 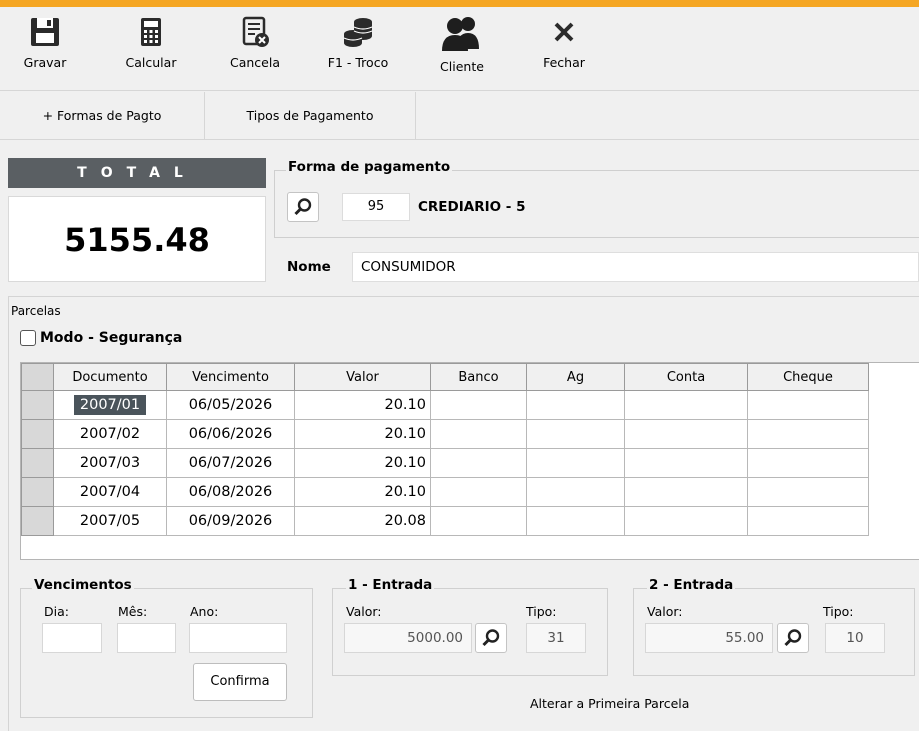 I want to click on calculate-button: Calcular, so click(x=151, y=42).